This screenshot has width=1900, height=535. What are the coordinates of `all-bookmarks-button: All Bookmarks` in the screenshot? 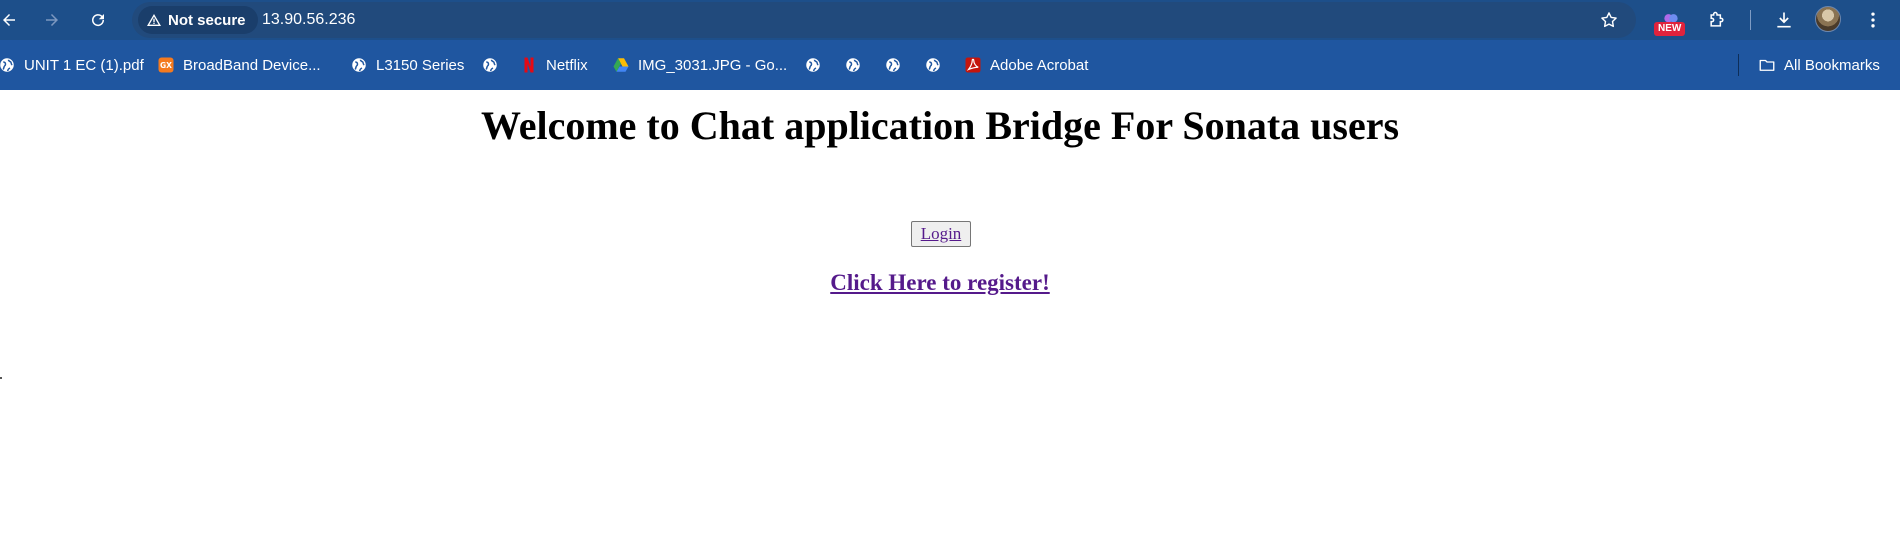 It's located at (1819, 65).